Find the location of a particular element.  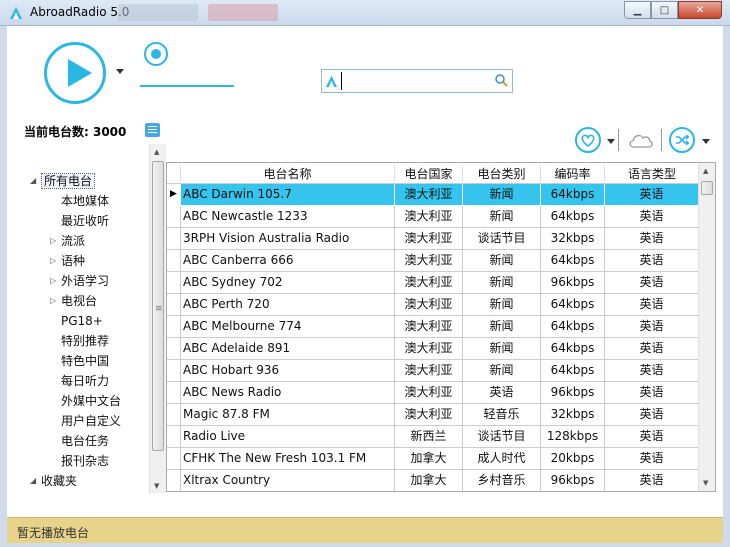

table-row: ABC Newcastle 1233 澳大利亚 新闻 64kbps 英语 is located at coordinates (433, 217).